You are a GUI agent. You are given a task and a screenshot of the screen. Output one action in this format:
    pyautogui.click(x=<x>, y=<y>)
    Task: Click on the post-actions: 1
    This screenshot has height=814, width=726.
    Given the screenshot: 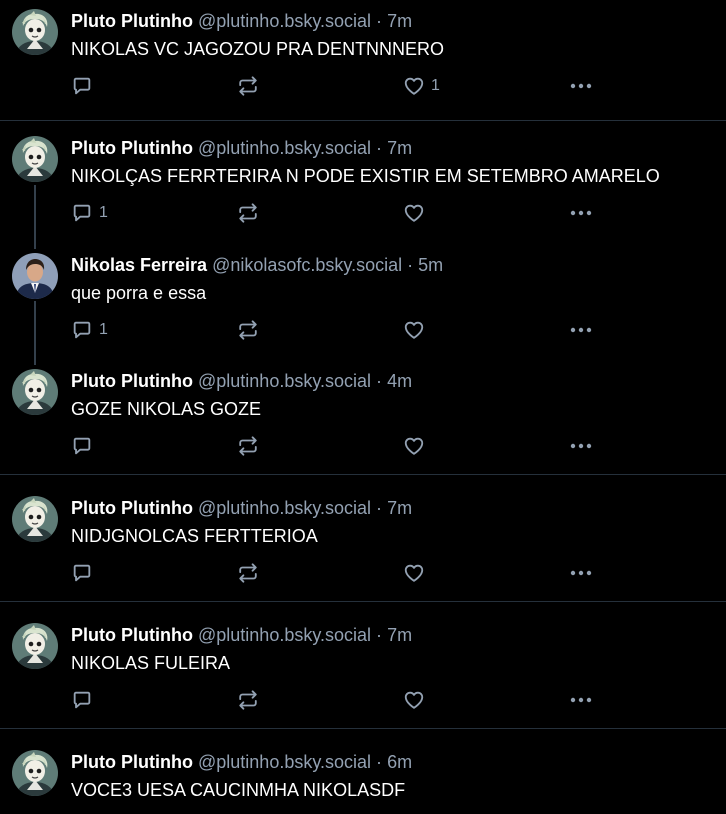 What is the action you would take?
    pyautogui.click(x=363, y=86)
    